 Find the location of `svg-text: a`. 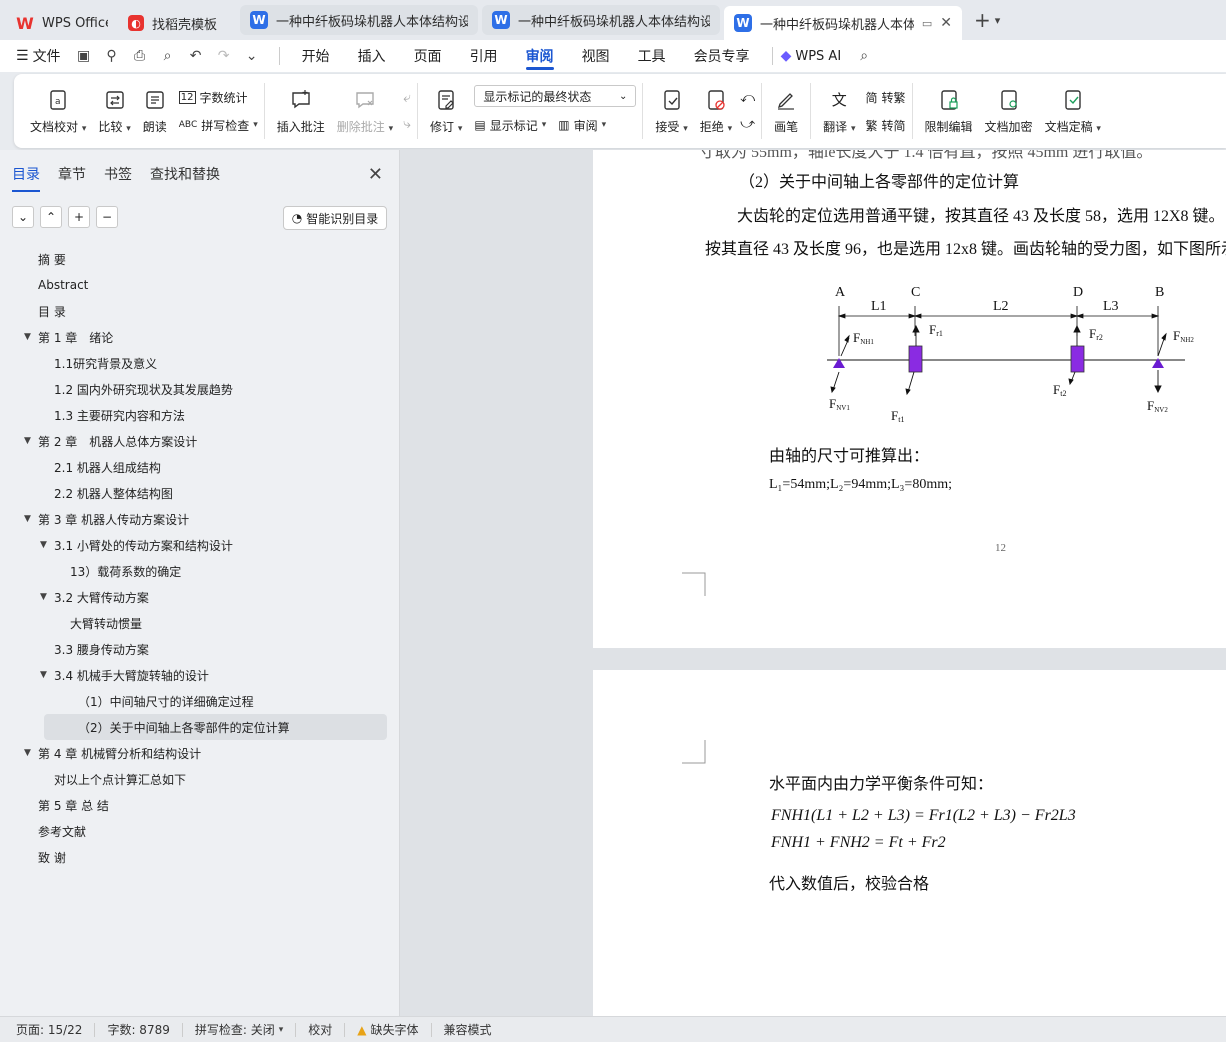

svg-text: a is located at coordinates (58, 102).